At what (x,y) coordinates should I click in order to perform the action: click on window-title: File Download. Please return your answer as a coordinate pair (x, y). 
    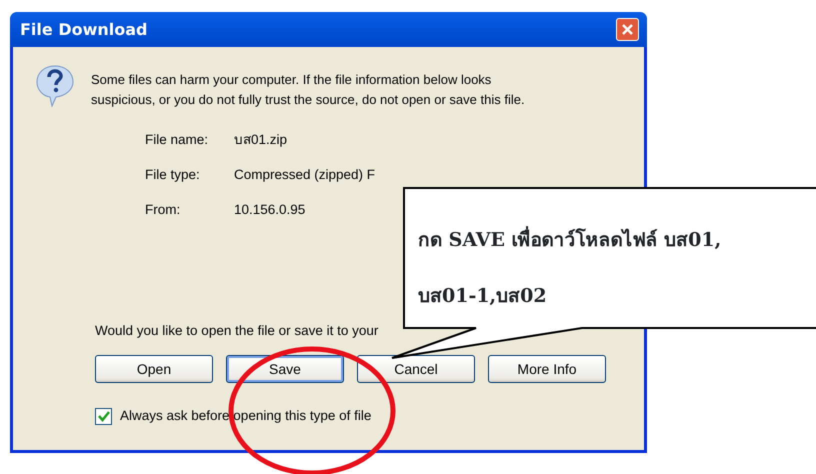
    Looking at the image, I should click on (84, 29).